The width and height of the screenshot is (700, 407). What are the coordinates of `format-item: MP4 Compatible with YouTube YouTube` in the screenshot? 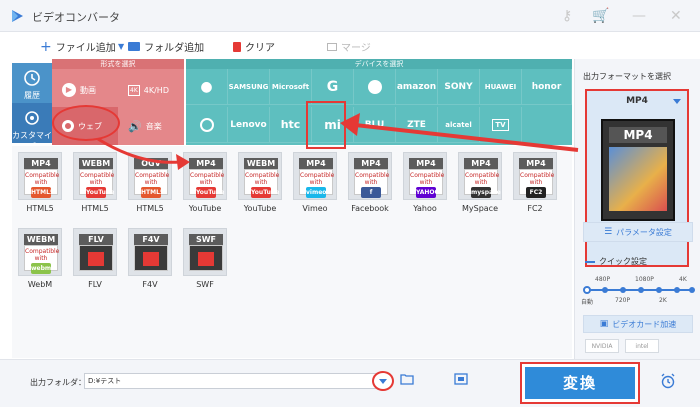 It's located at (205, 182).